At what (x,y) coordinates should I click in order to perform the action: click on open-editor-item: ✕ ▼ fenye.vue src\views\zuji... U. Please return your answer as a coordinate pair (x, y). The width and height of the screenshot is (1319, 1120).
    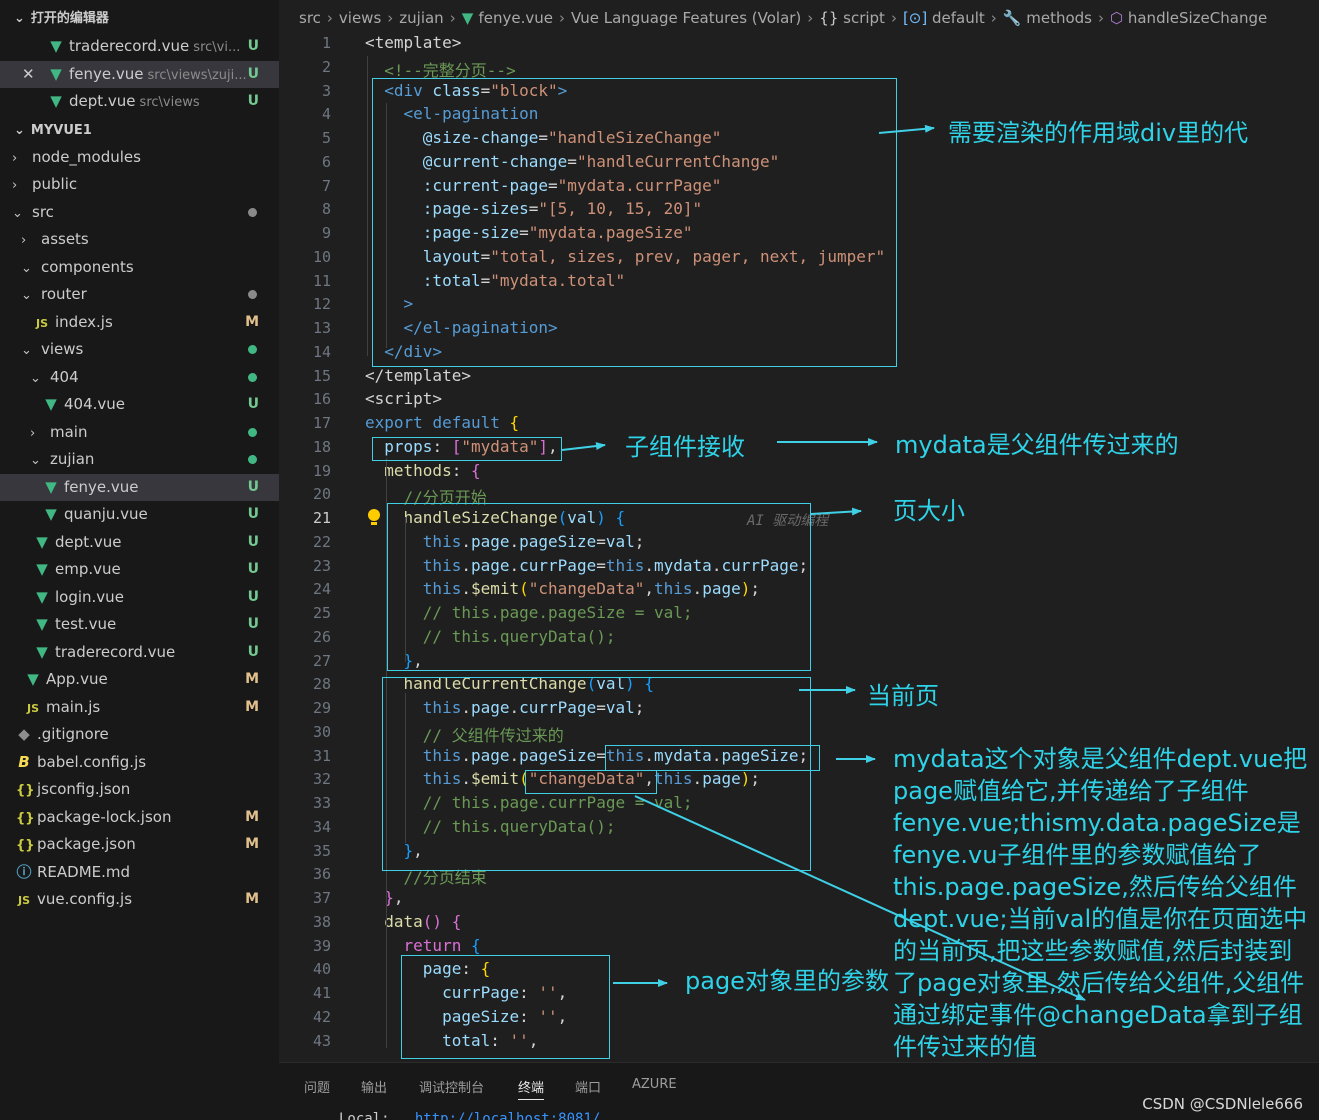
    Looking at the image, I should click on (139, 74).